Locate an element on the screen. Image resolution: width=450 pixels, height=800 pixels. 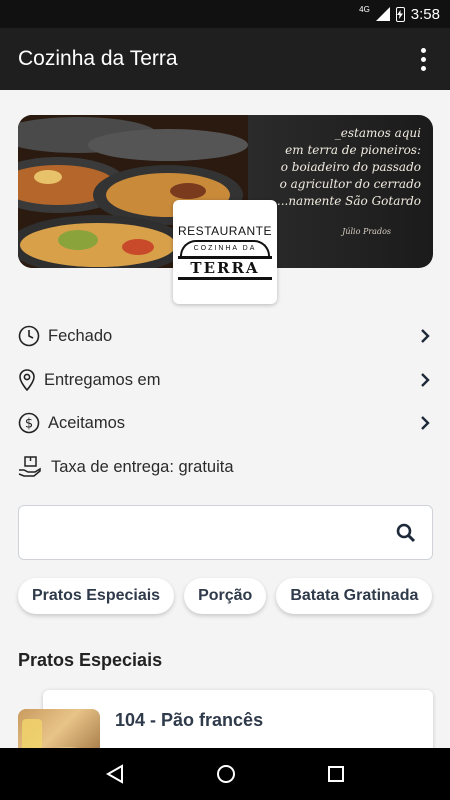
clock: 3:58 is located at coordinates (425, 14).